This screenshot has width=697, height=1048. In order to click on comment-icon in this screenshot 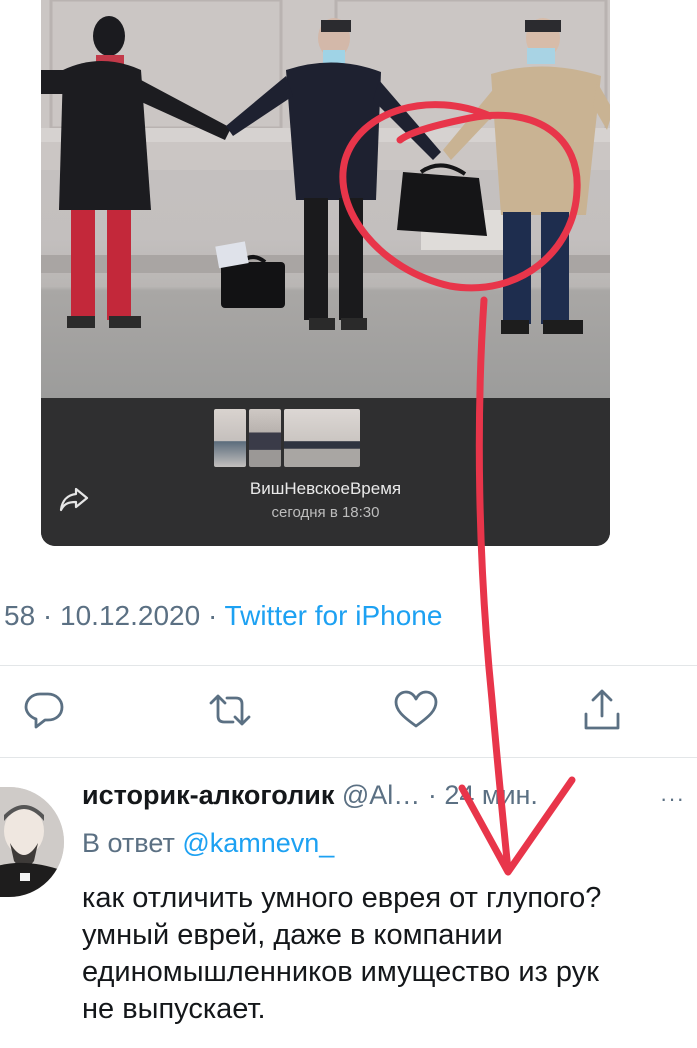, I will do `click(44, 710)`.